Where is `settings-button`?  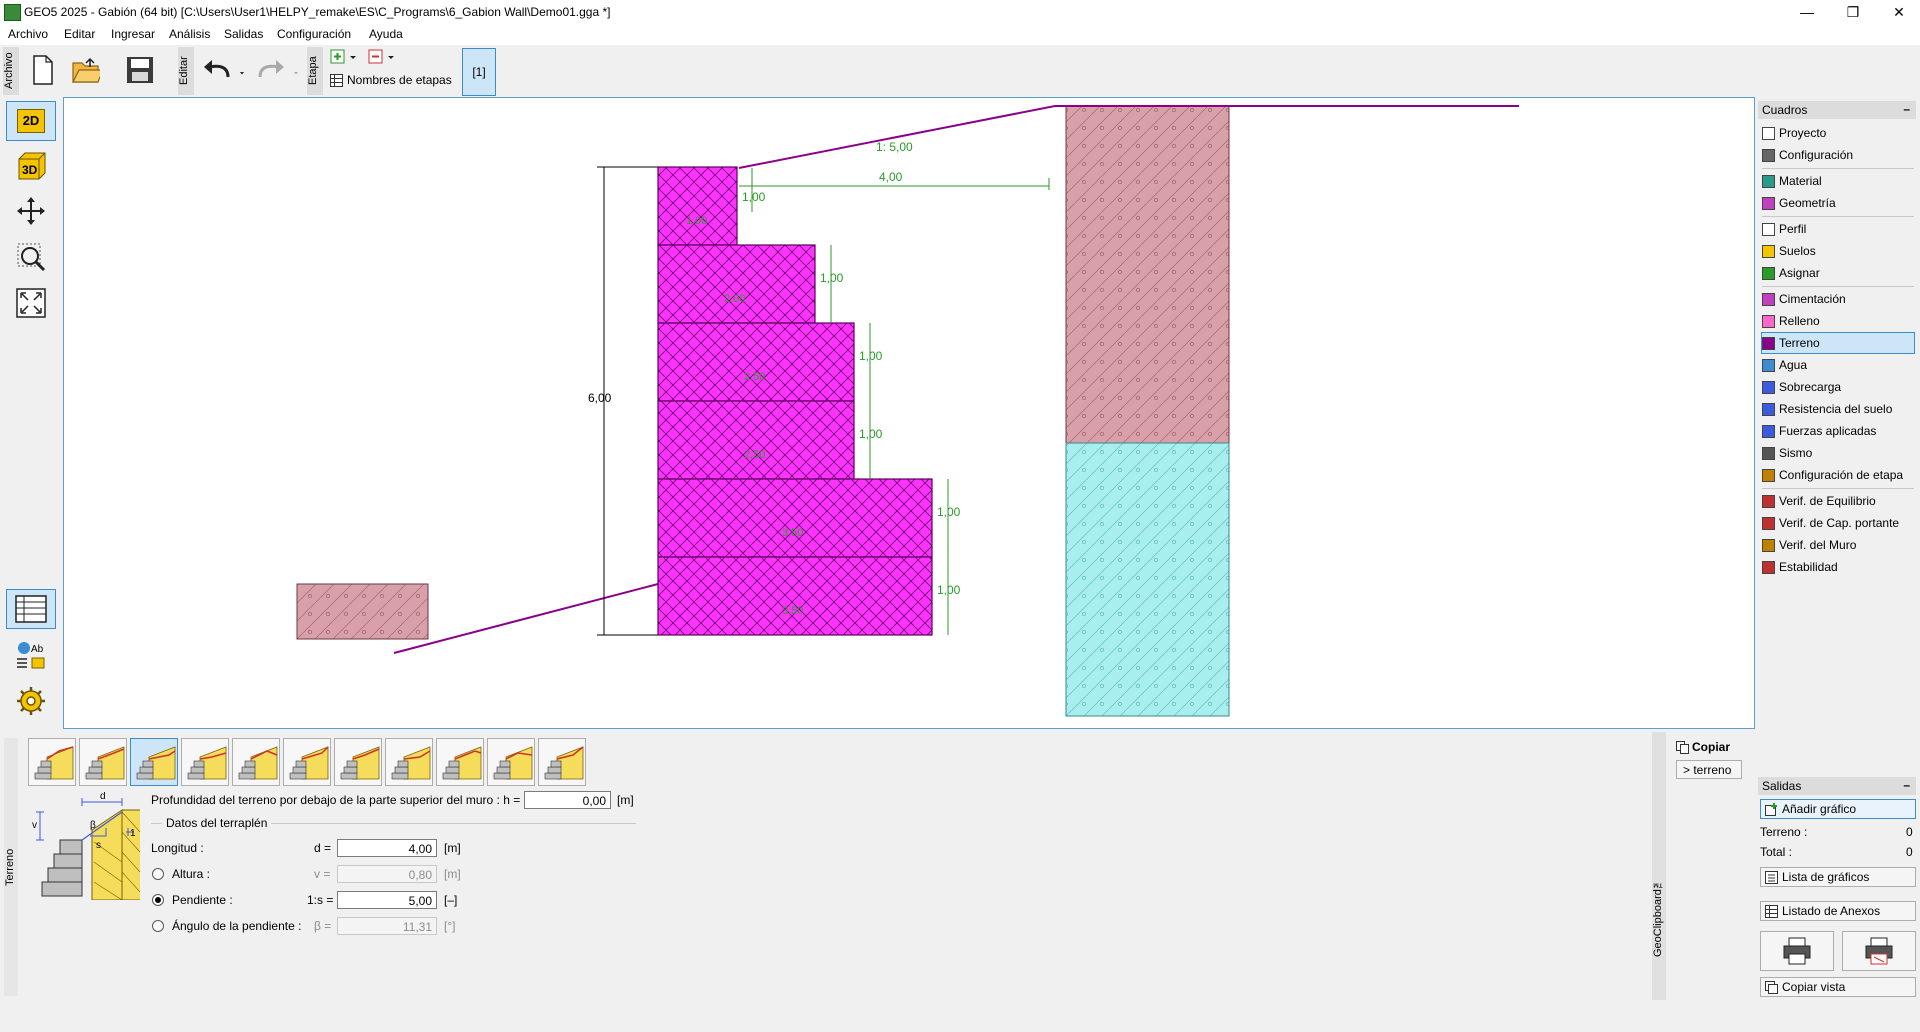 settings-button is located at coordinates (31, 701).